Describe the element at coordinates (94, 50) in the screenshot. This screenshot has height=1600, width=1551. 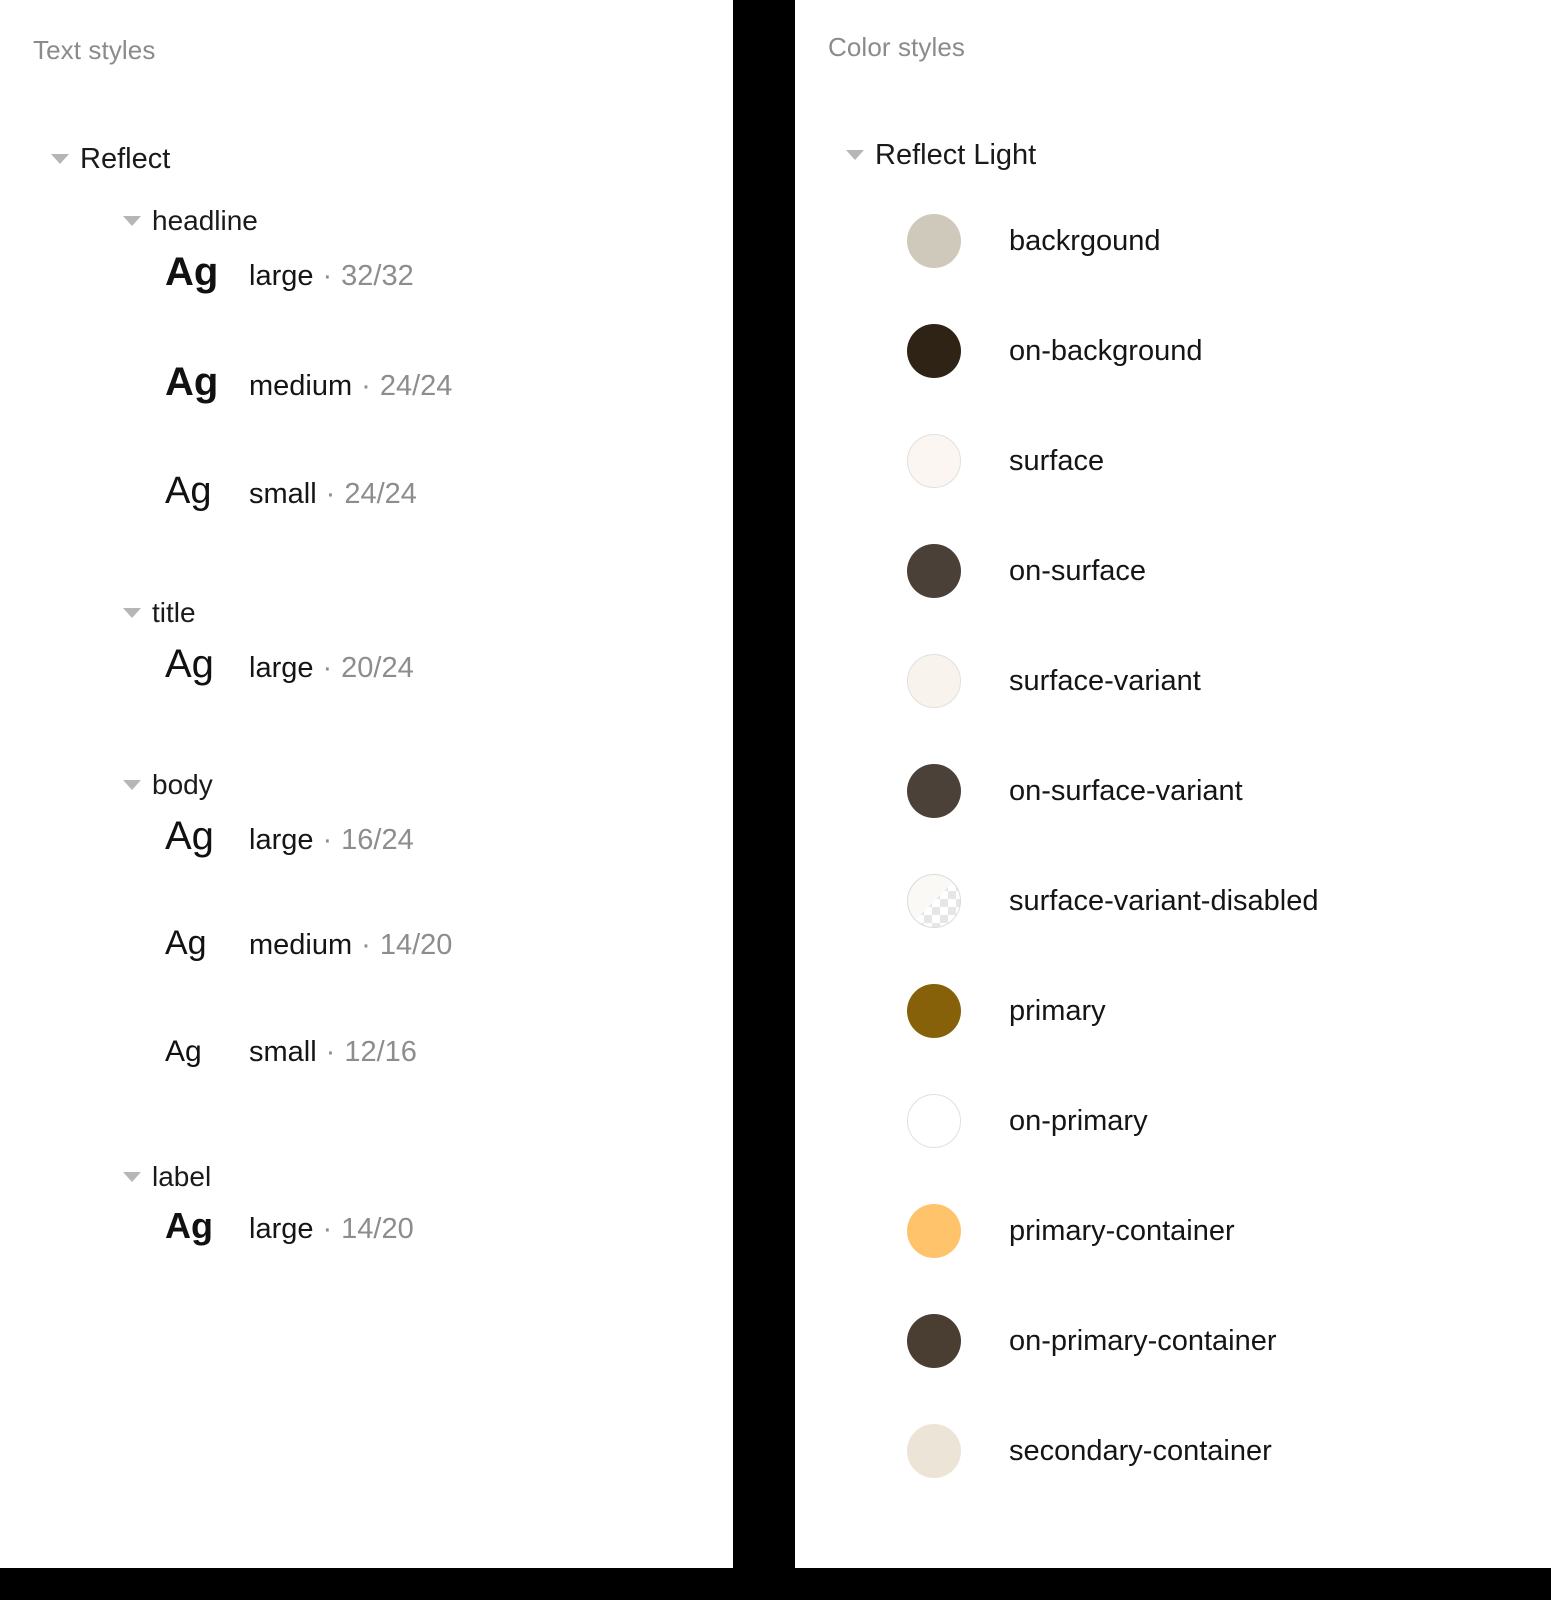
I see `text-styles-panel-title: Text styles` at that location.